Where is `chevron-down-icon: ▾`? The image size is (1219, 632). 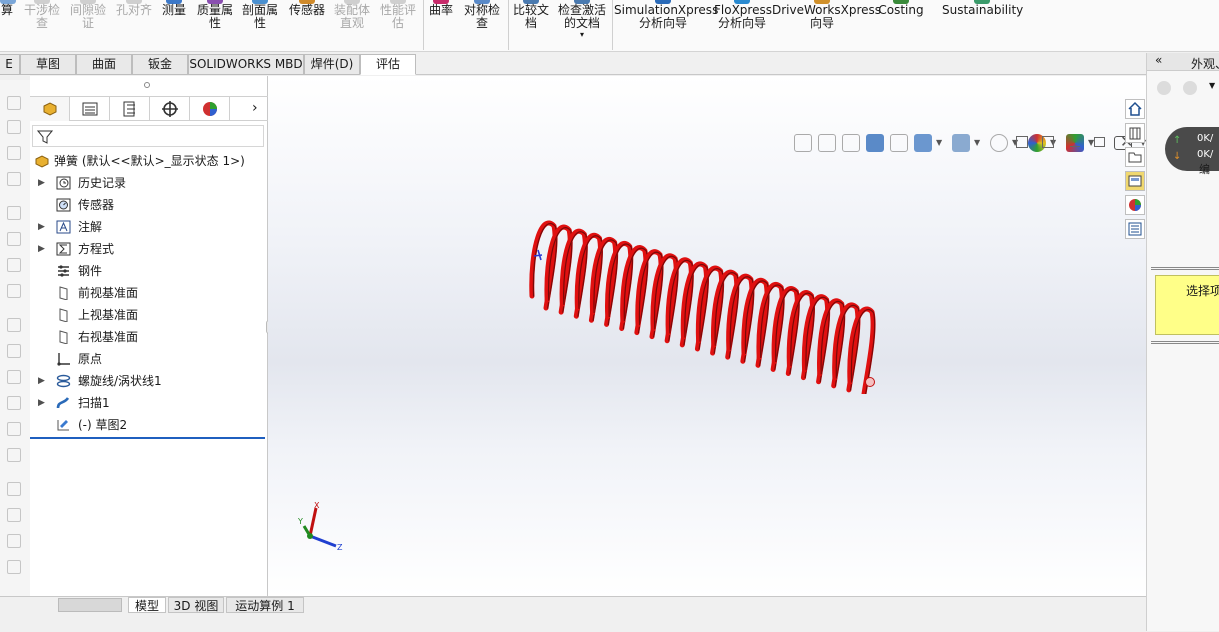
chevron-down-icon: ▾ is located at coordinates (582, 35).